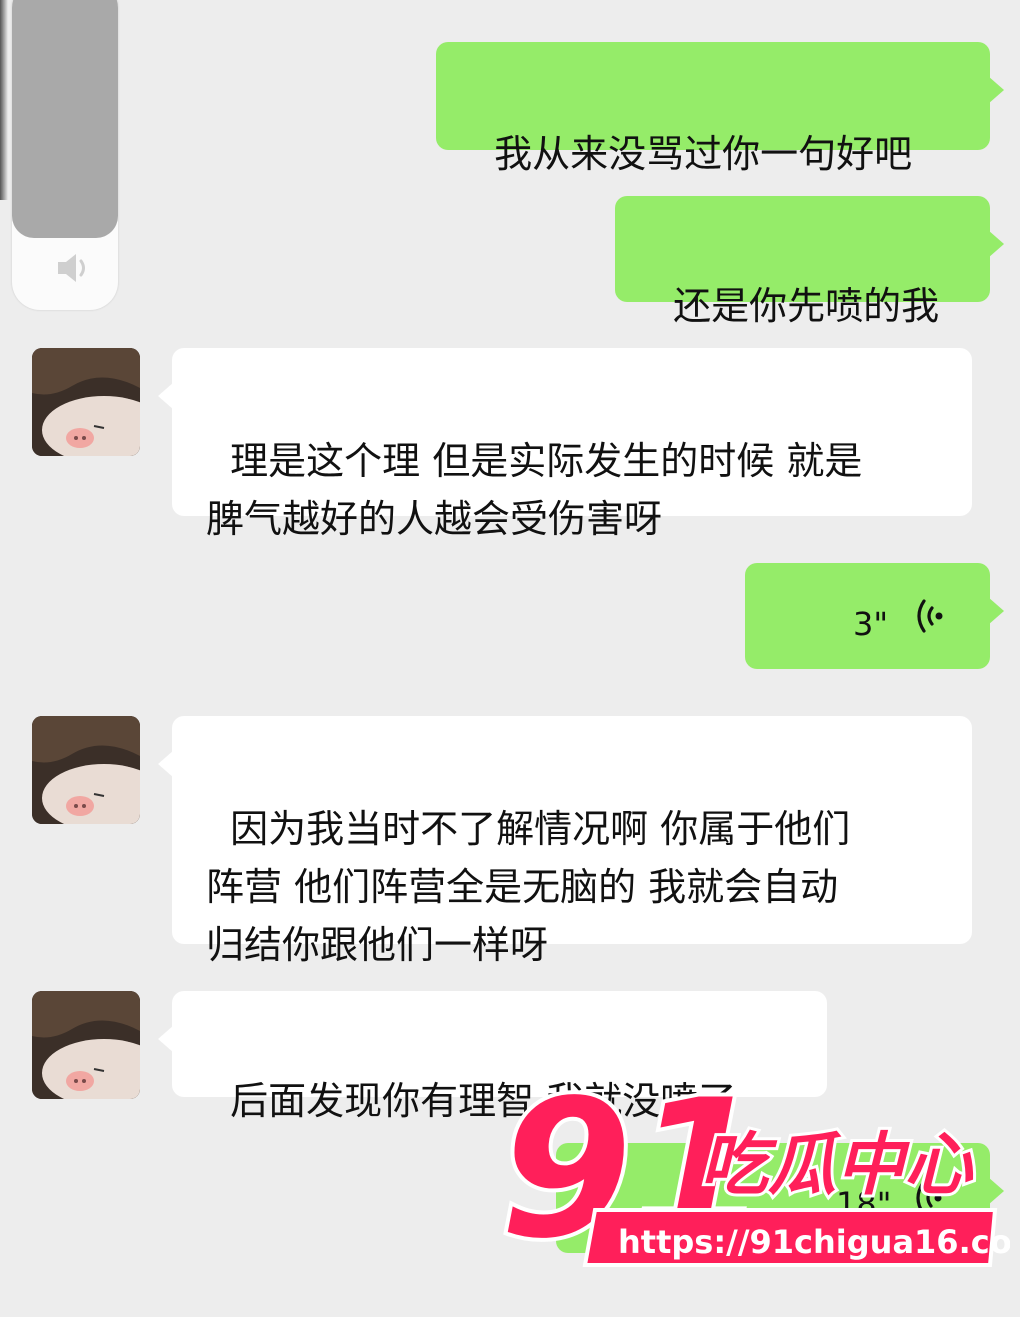 Image resolution: width=1020 pixels, height=1317 pixels. What do you see at coordinates (809, 262) in the screenshot?
I see `sent-message-bubble: 还是你先喷的我` at bounding box center [809, 262].